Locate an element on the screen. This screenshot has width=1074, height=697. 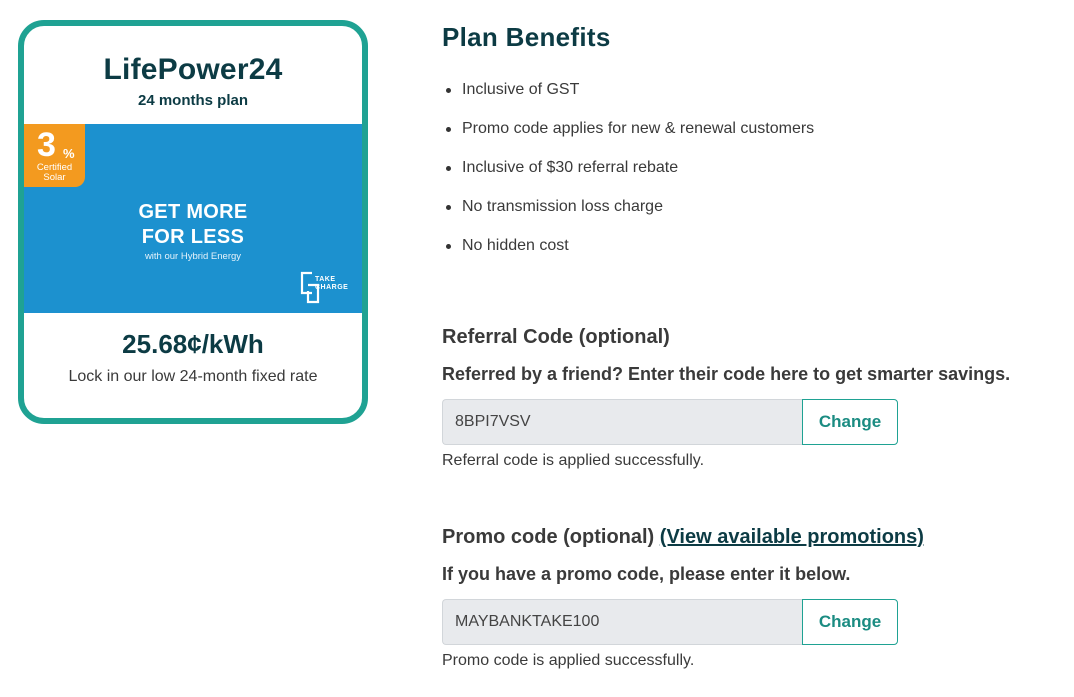
benefits-title: Plan Benefits is located at coordinates (526, 37).